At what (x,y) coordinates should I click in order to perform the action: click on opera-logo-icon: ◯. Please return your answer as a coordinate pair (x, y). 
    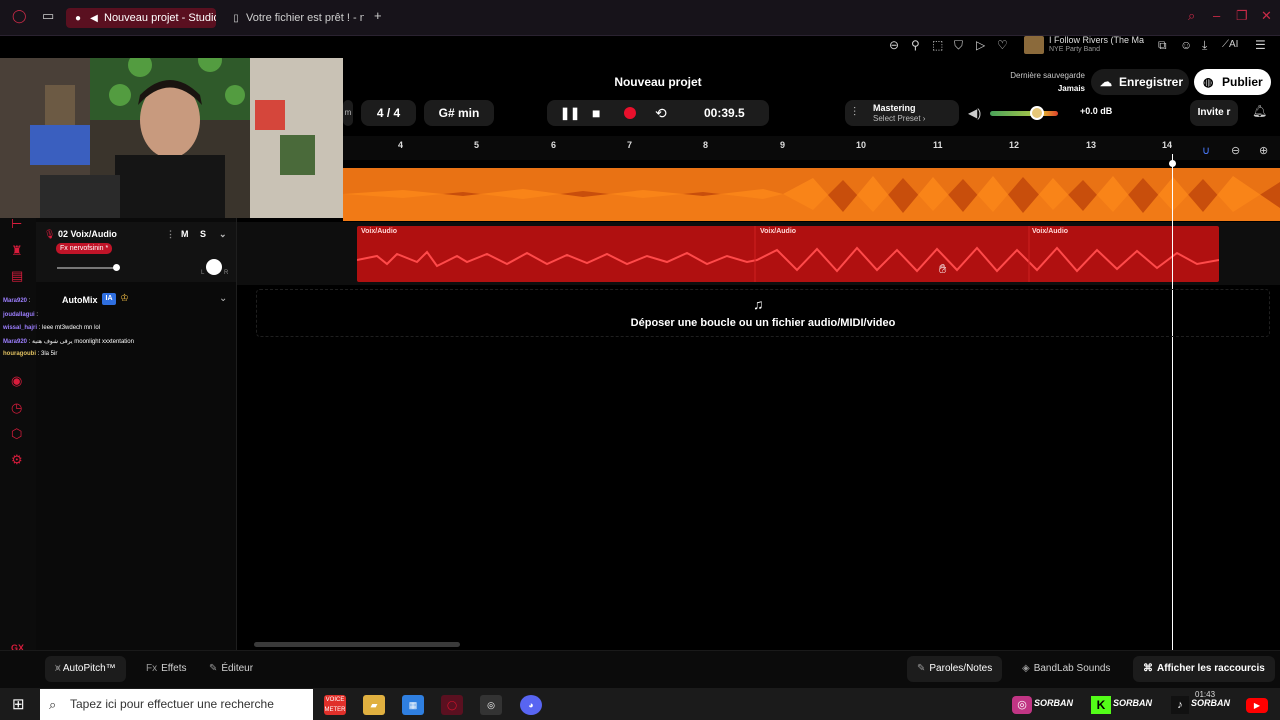
    Looking at the image, I should click on (19, 16).